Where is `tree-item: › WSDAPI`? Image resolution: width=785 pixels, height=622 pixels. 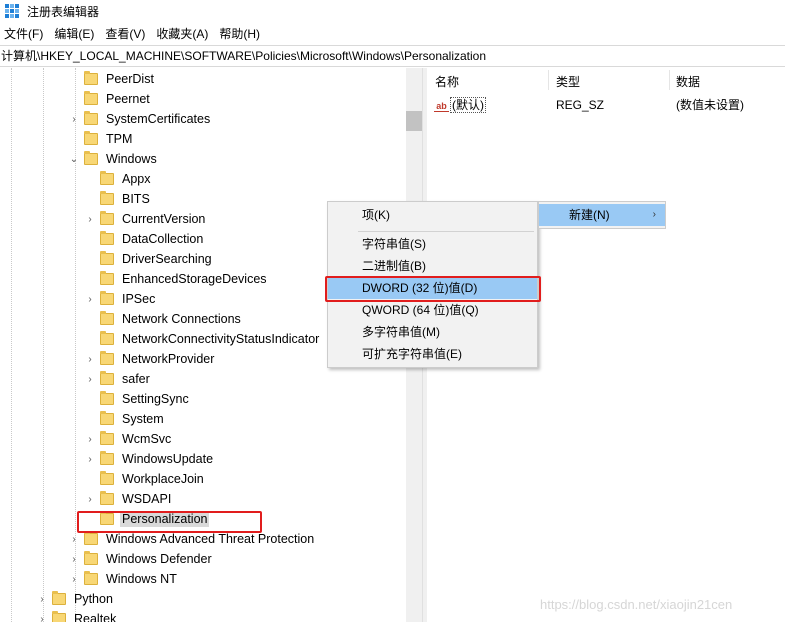
tree-item: › WSDAPI is located at coordinates (128, 499).